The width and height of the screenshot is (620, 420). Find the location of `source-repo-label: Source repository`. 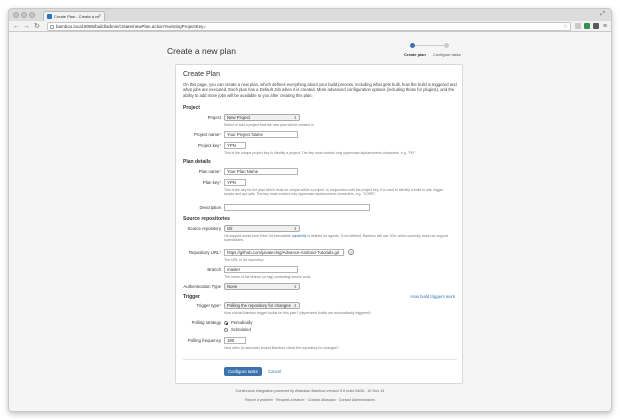

source-repo-label: Source repository is located at coordinates (204, 228).